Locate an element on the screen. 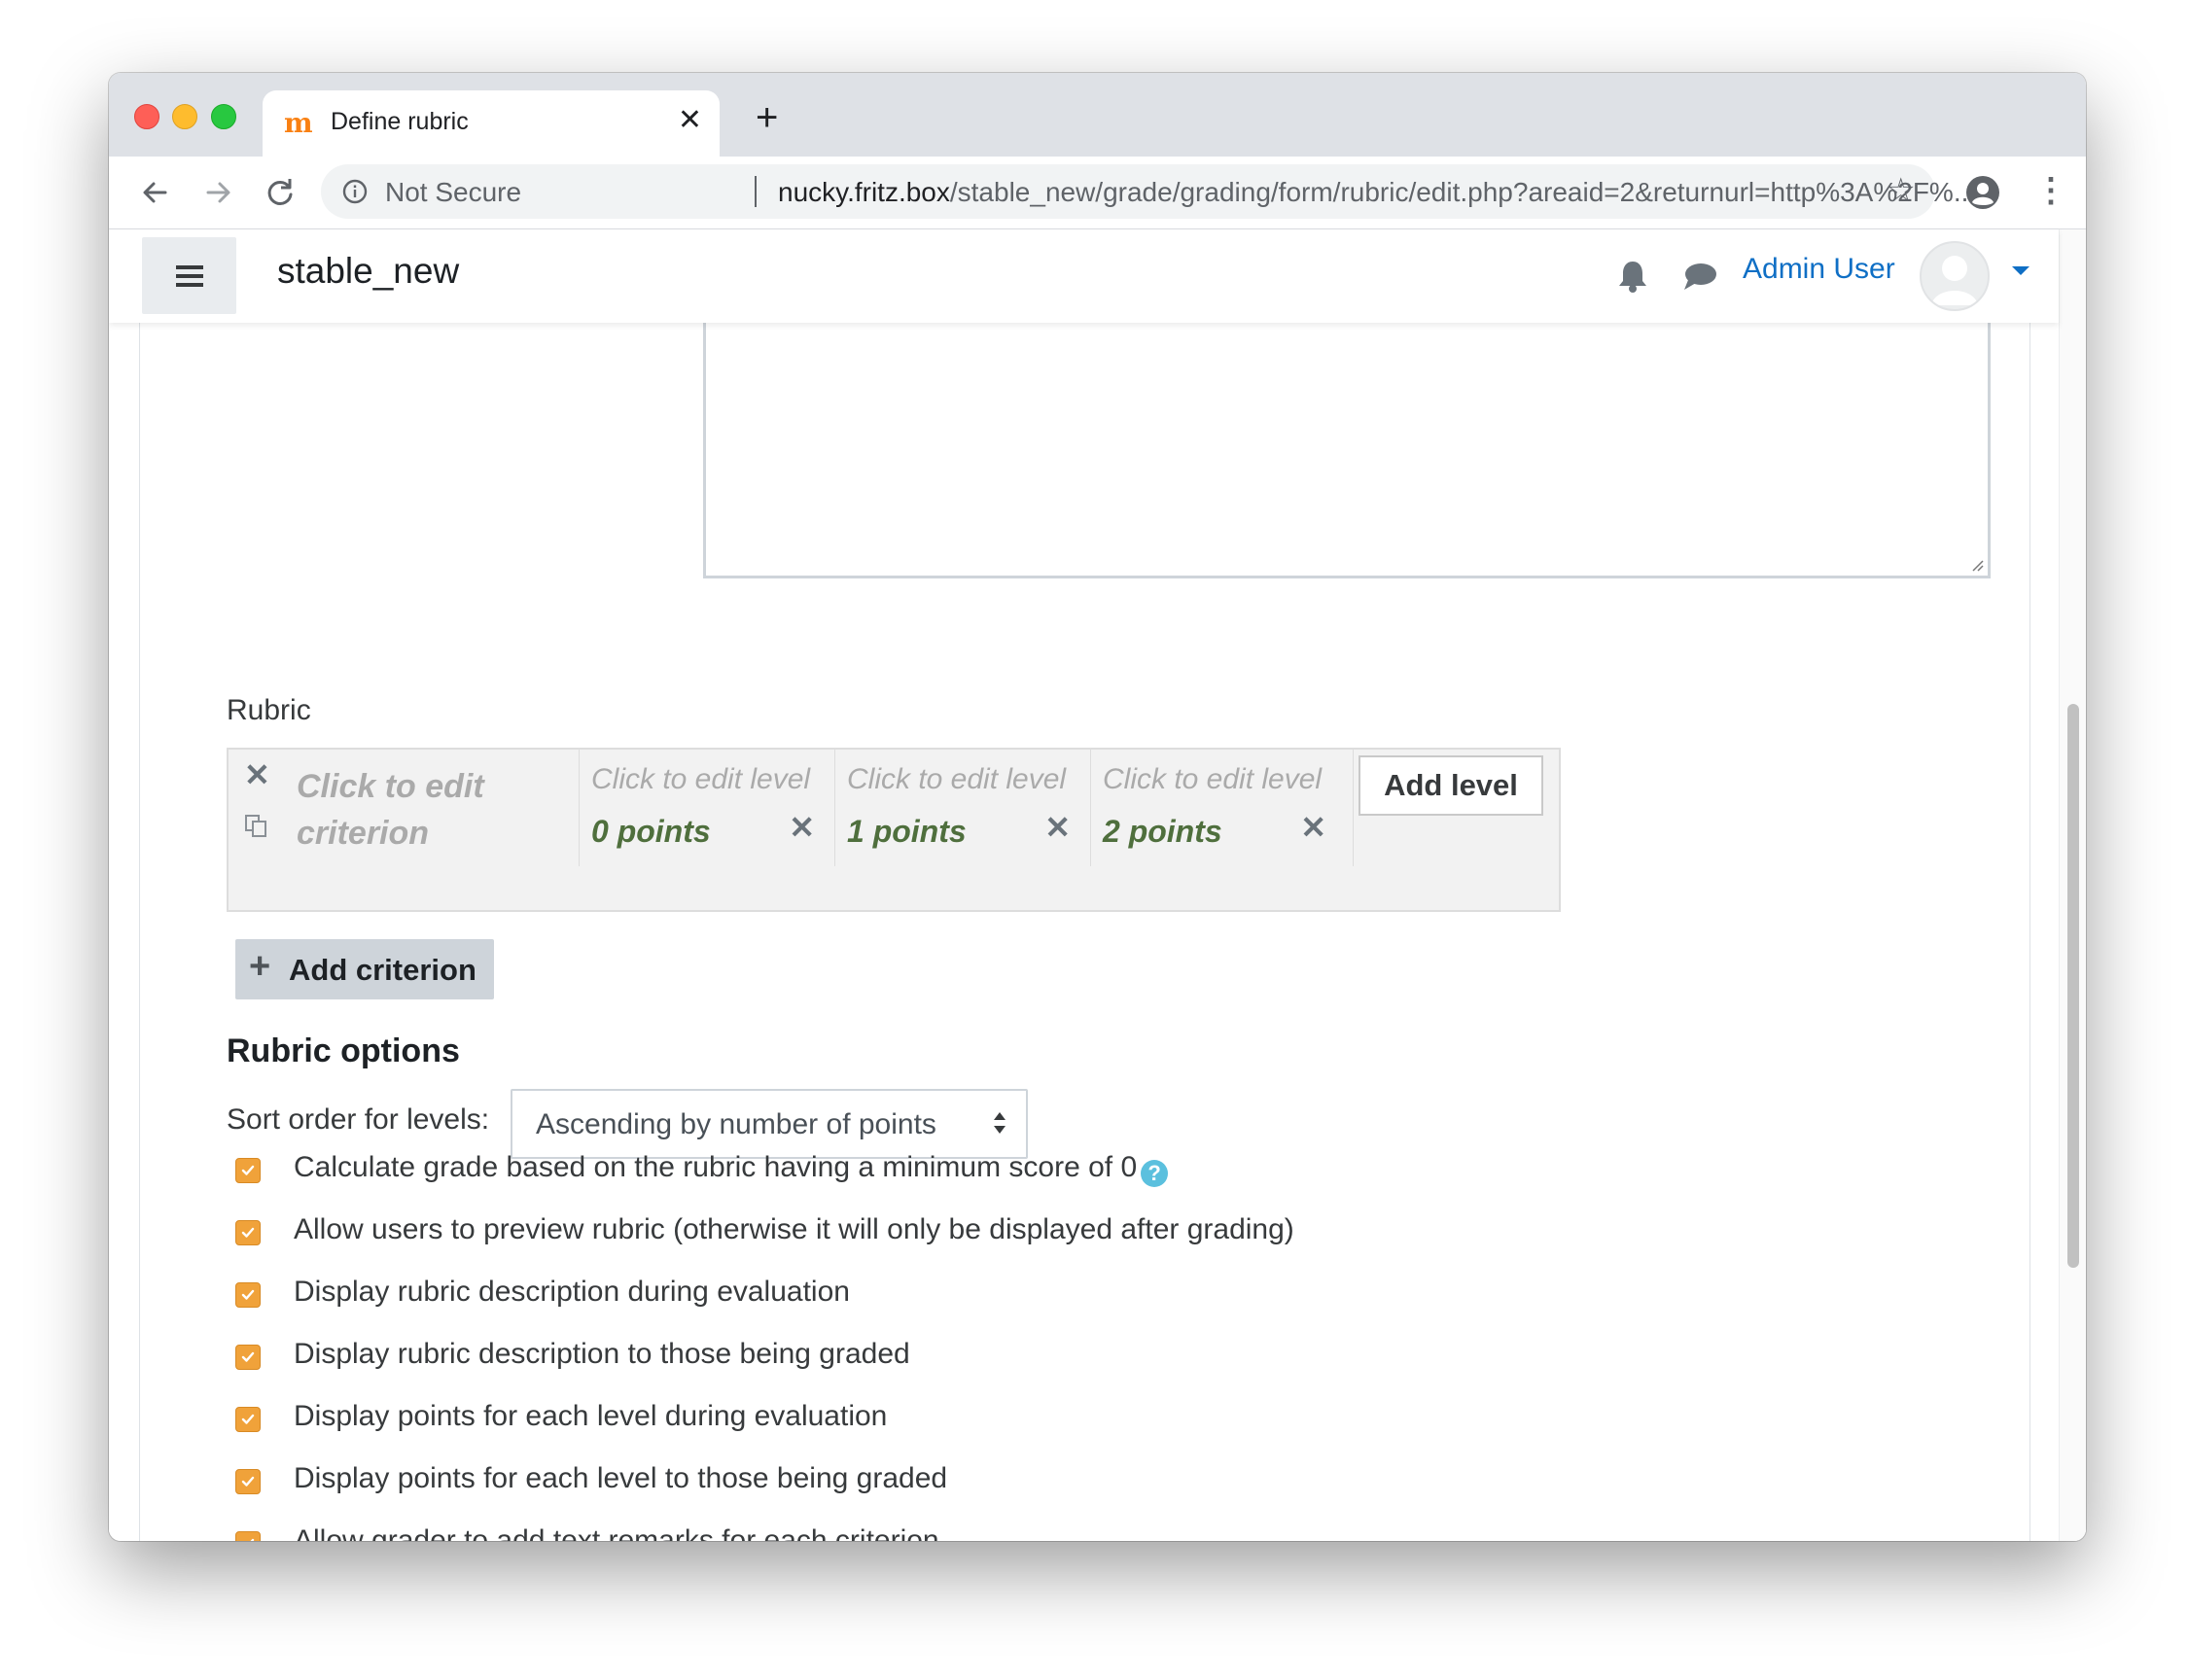  close-window-button is located at coordinates (146, 116).